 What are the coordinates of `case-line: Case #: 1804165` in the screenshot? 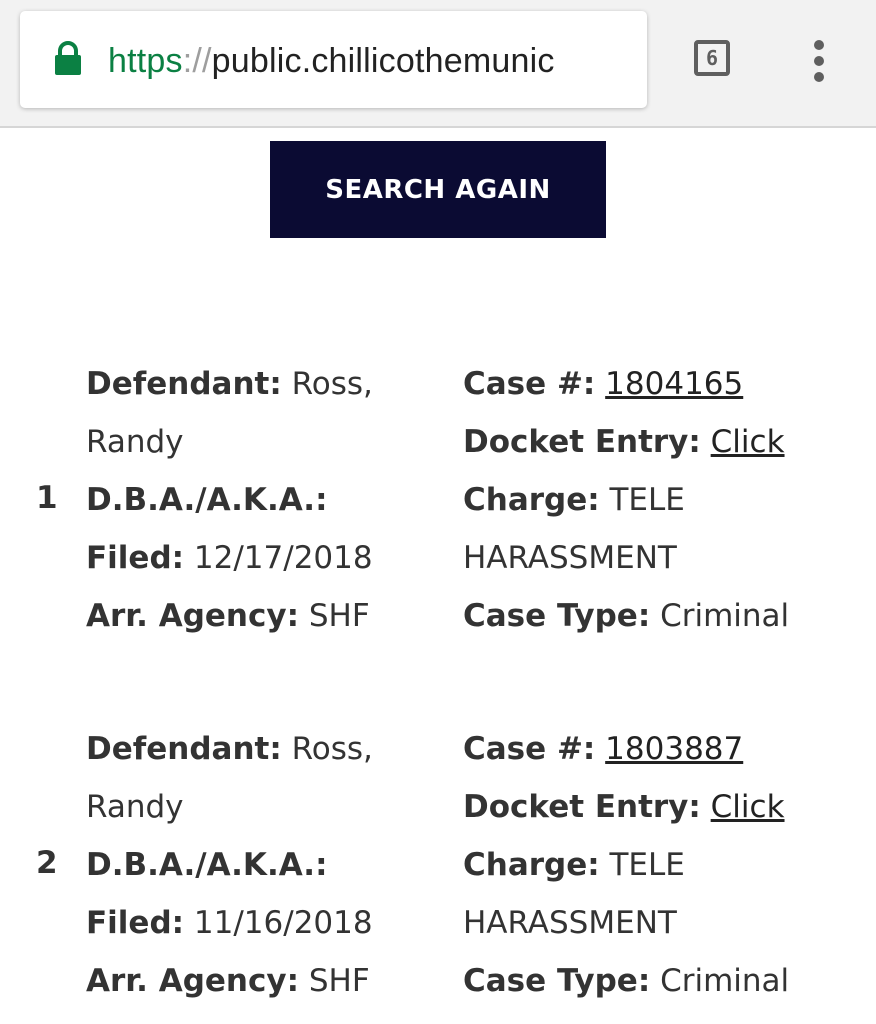 It's located at (603, 384).